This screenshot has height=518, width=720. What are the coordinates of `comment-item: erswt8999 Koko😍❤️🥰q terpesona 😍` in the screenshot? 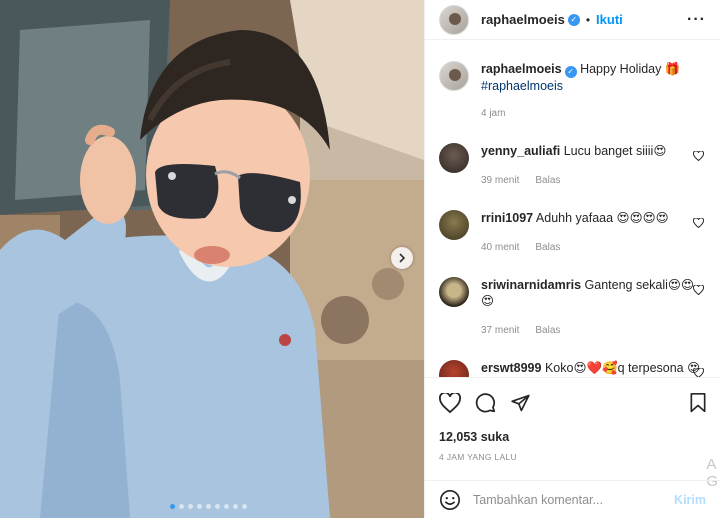 It's located at (572, 368).